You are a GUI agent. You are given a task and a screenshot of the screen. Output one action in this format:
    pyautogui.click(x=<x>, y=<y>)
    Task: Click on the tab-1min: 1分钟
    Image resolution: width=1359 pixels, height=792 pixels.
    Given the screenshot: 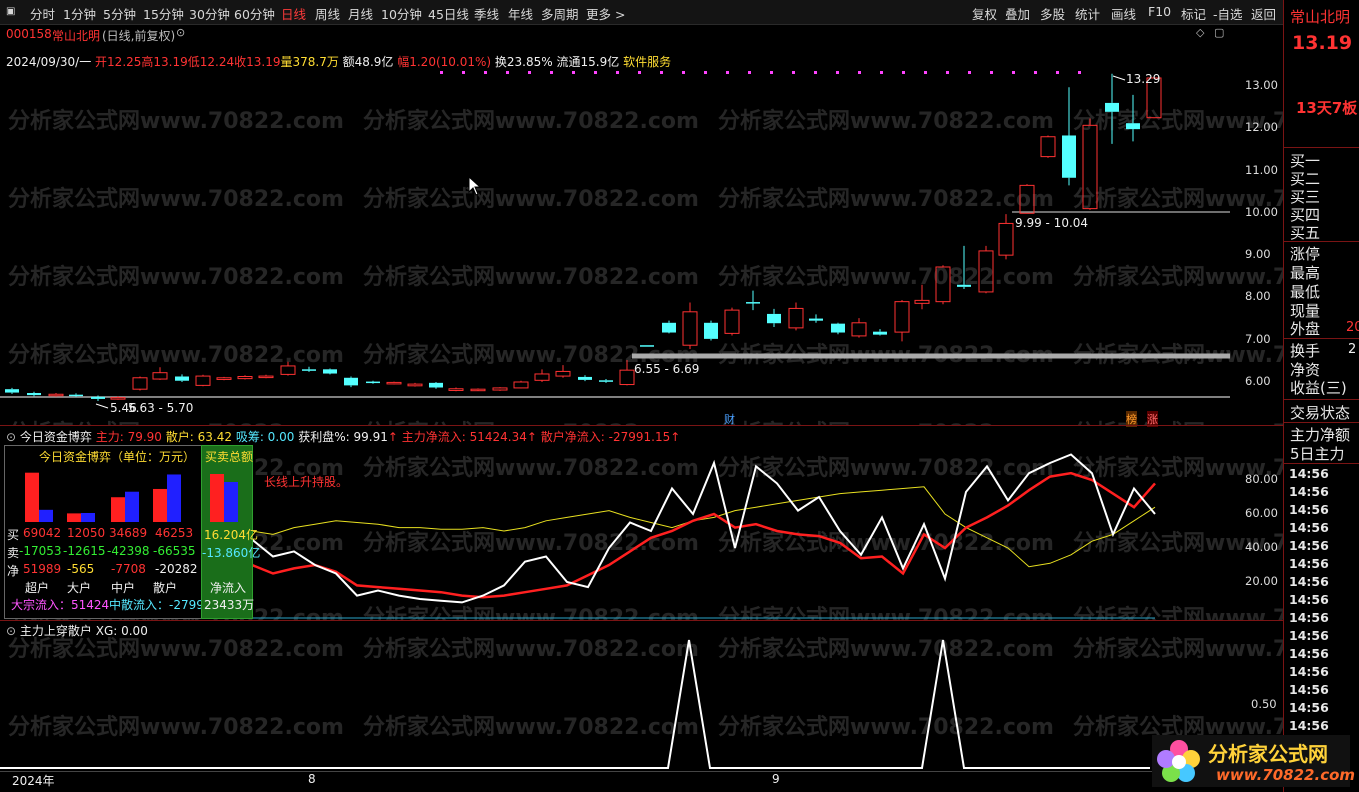 What is the action you would take?
    pyautogui.click(x=79, y=13)
    